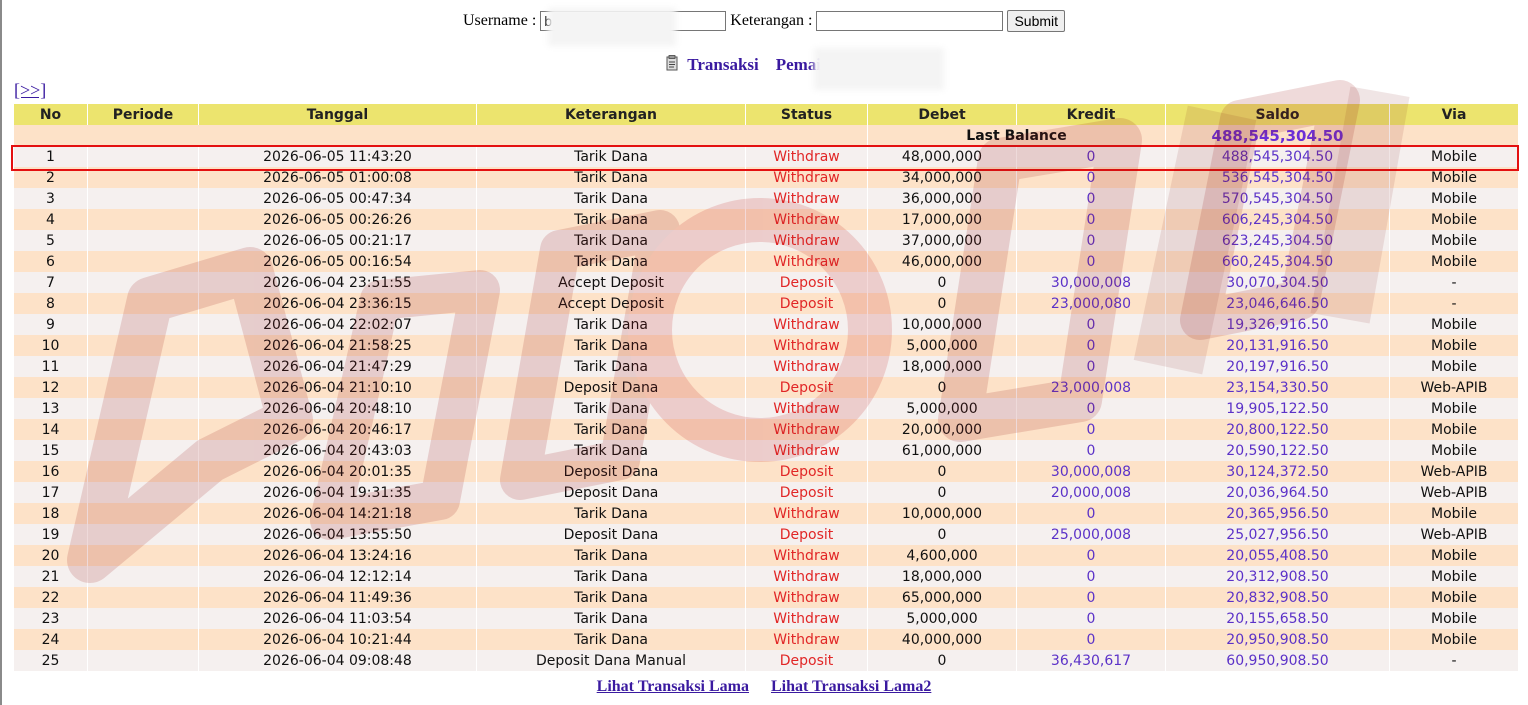 This screenshot has width=1528, height=705. I want to click on cell-keterangan: Deposit Dana Manual, so click(611, 660).